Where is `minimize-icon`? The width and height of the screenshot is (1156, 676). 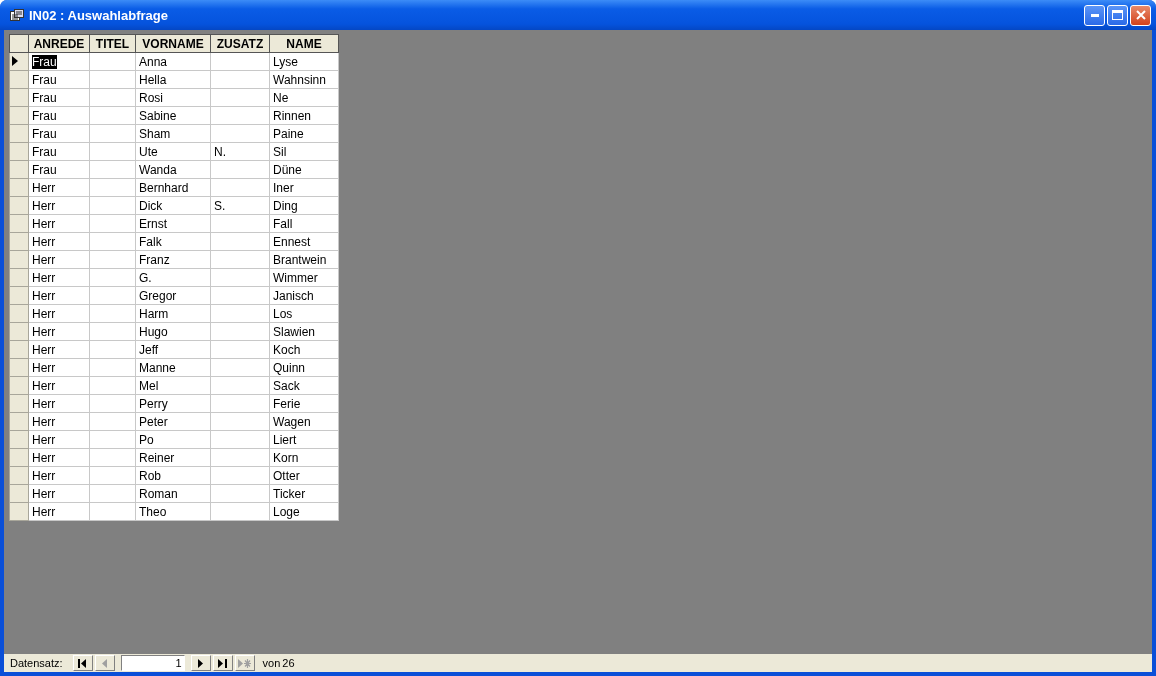
minimize-icon is located at coordinates (1094, 15).